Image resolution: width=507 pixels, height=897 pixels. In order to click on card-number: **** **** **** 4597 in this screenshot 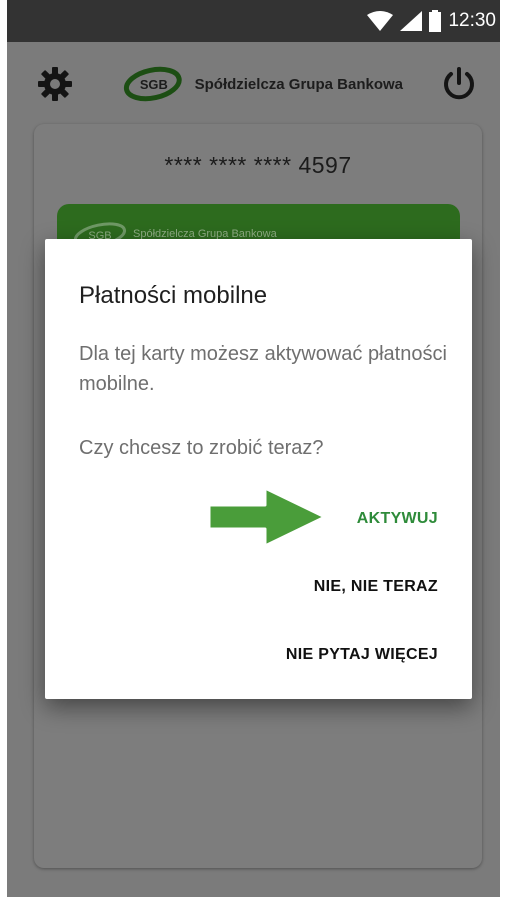, I will do `click(258, 165)`.